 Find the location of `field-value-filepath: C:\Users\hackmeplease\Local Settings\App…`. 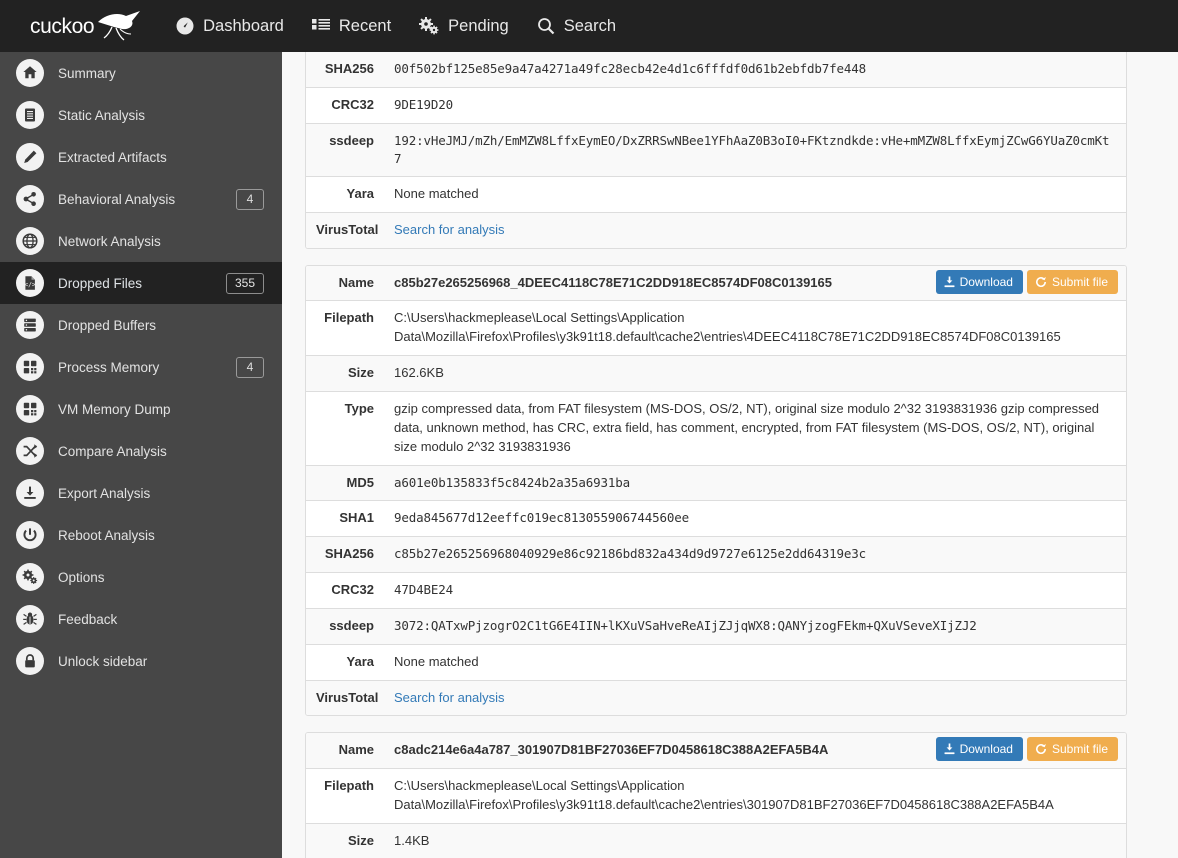

field-value-filepath: C:\Users\hackmeplease\Local Settings\App… is located at coordinates (755, 328).